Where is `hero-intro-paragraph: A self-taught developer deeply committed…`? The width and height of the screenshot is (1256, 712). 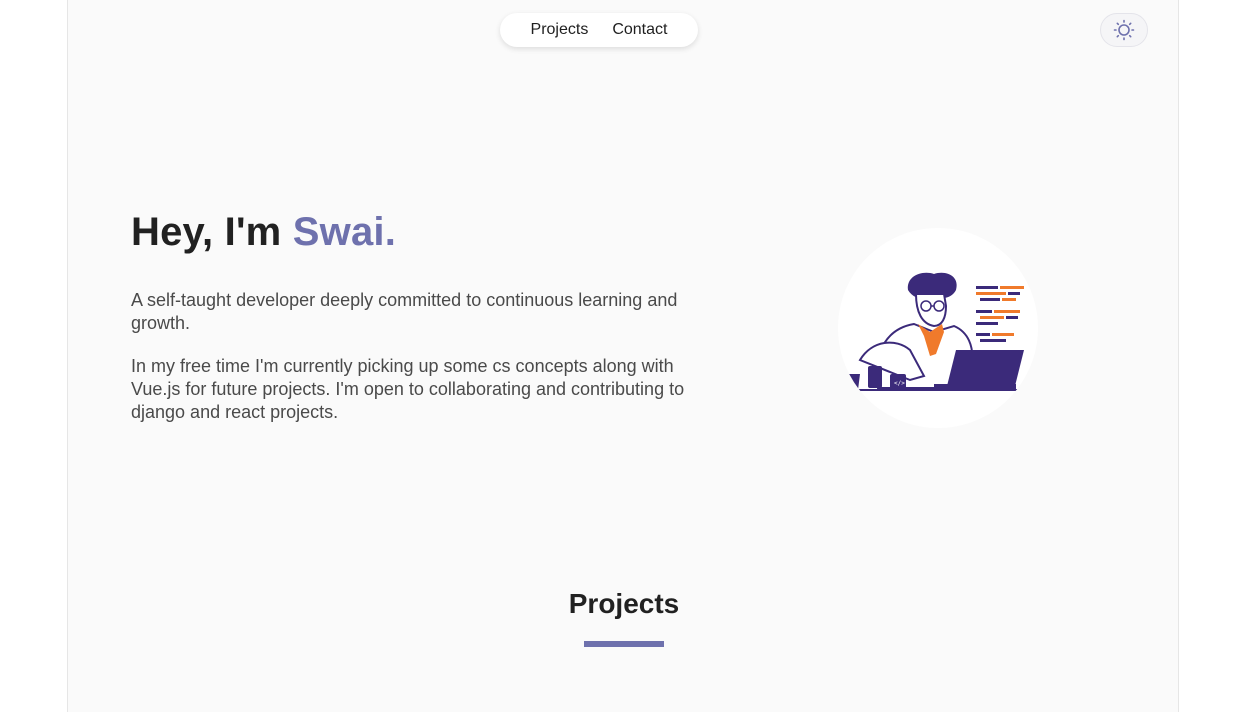
hero-intro-paragraph: A self-taught developer deeply committed… is located at coordinates (404, 311).